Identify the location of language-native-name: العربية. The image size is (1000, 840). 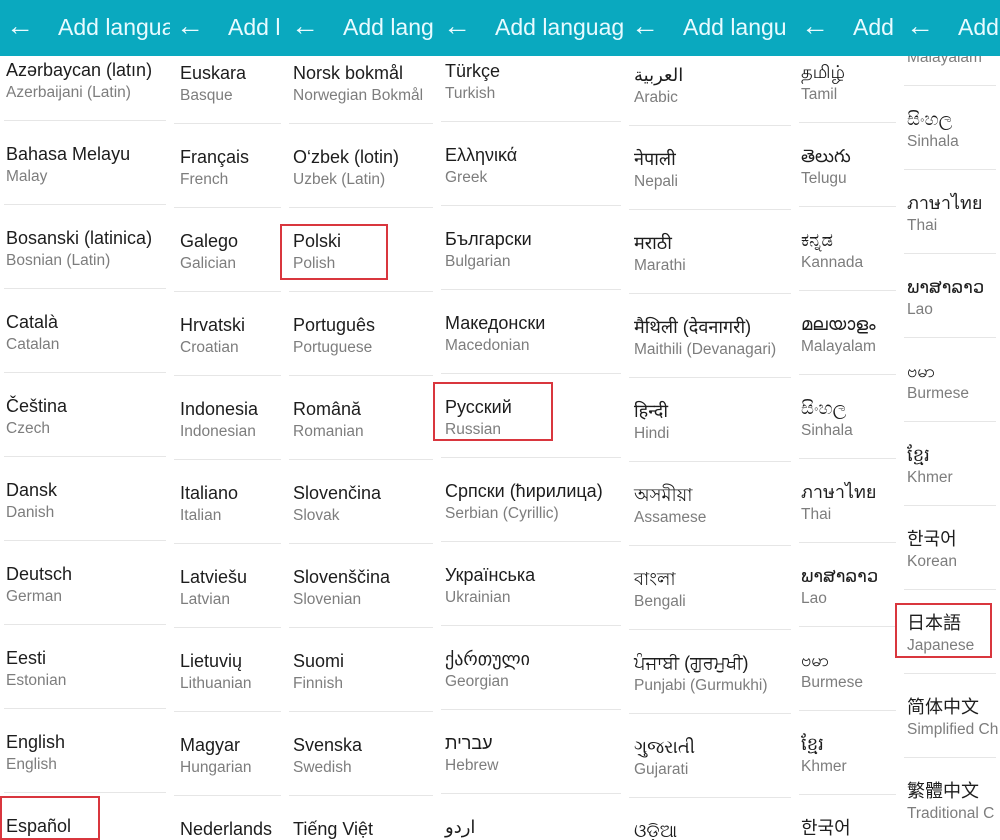
(659, 75).